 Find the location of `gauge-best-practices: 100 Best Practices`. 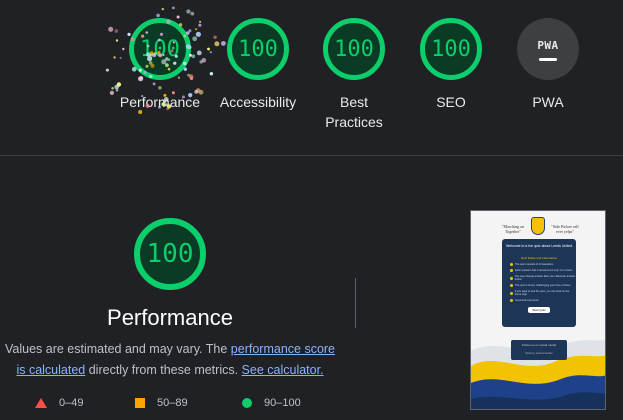

gauge-best-practices: 100 Best Practices is located at coordinates (354, 75).